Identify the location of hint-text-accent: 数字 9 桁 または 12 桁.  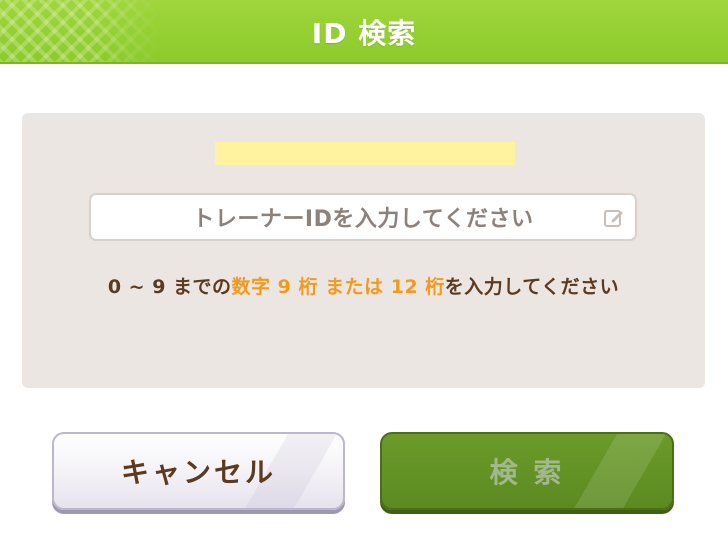
(338, 287).